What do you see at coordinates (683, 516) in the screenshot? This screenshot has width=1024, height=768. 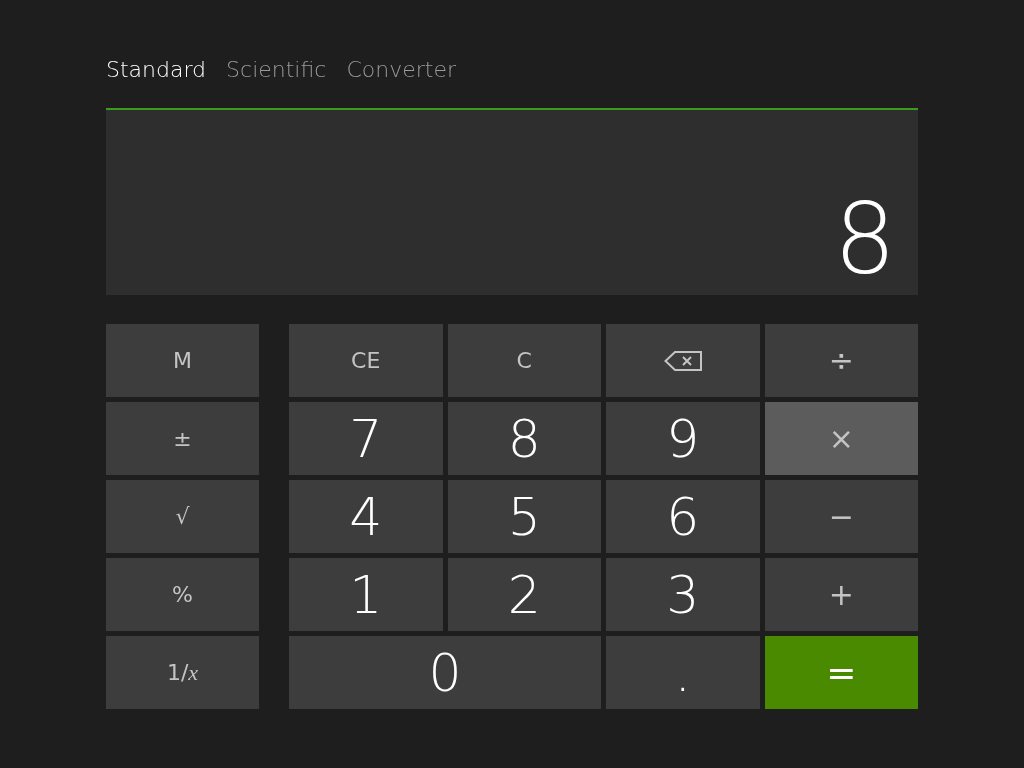 I see `digit-key: 6` at bounding box center [683, 516].